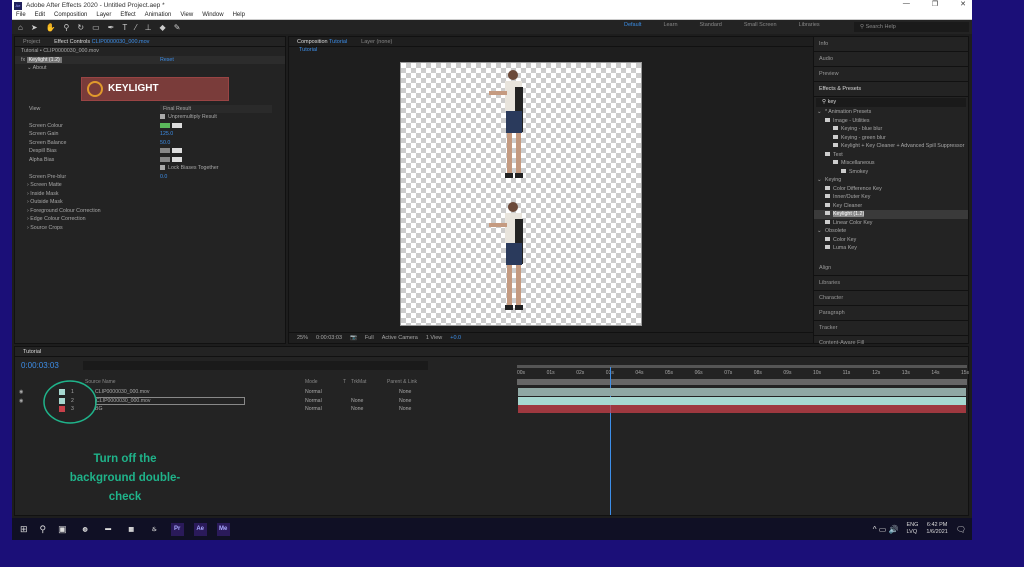 This screenshot has height=567, width=1024. What do you see at coordinates (150, 211) in the screenshot?
I see `property-group: › Foreground Colour Correction` at bounding box center [150, 211].